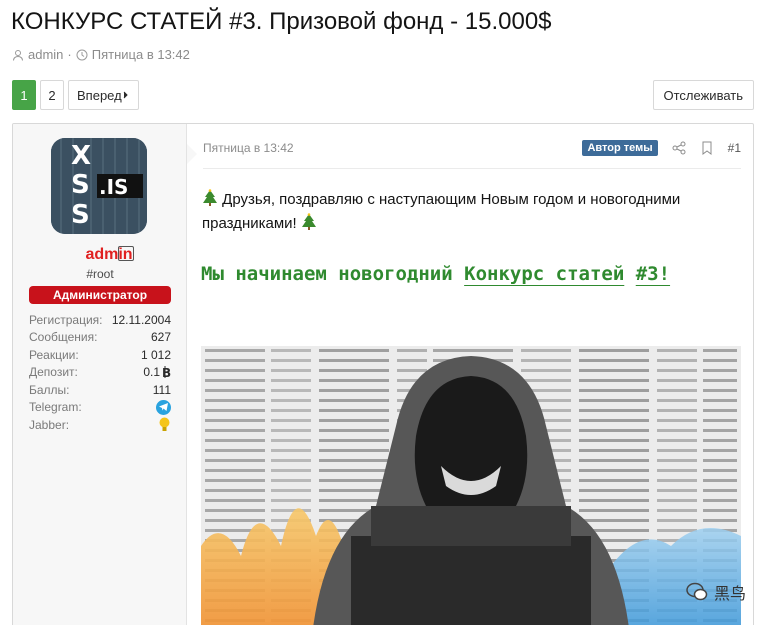 Image resolution: width=766 pixels, height=625 pixels. Describe the element at coordinates (544, 274) in the screenshot. I see `contest-link: Конкурс статей` at that location.